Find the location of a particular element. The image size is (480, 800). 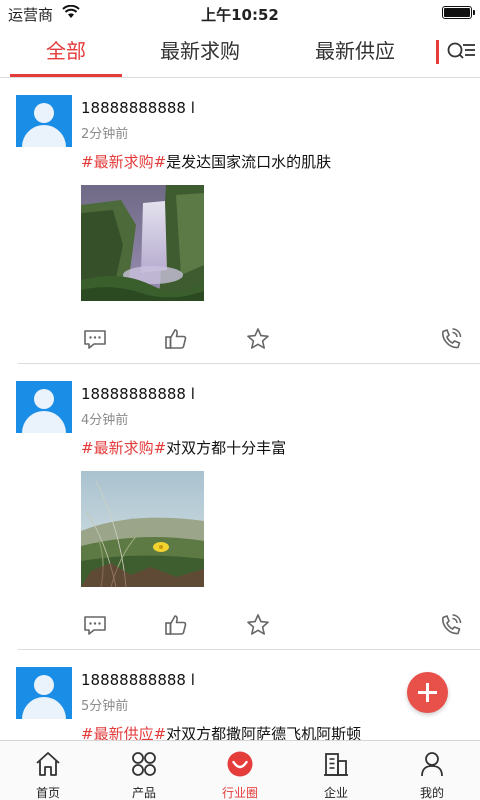

nav-products: 产品 is located at coordinates (144, 770).